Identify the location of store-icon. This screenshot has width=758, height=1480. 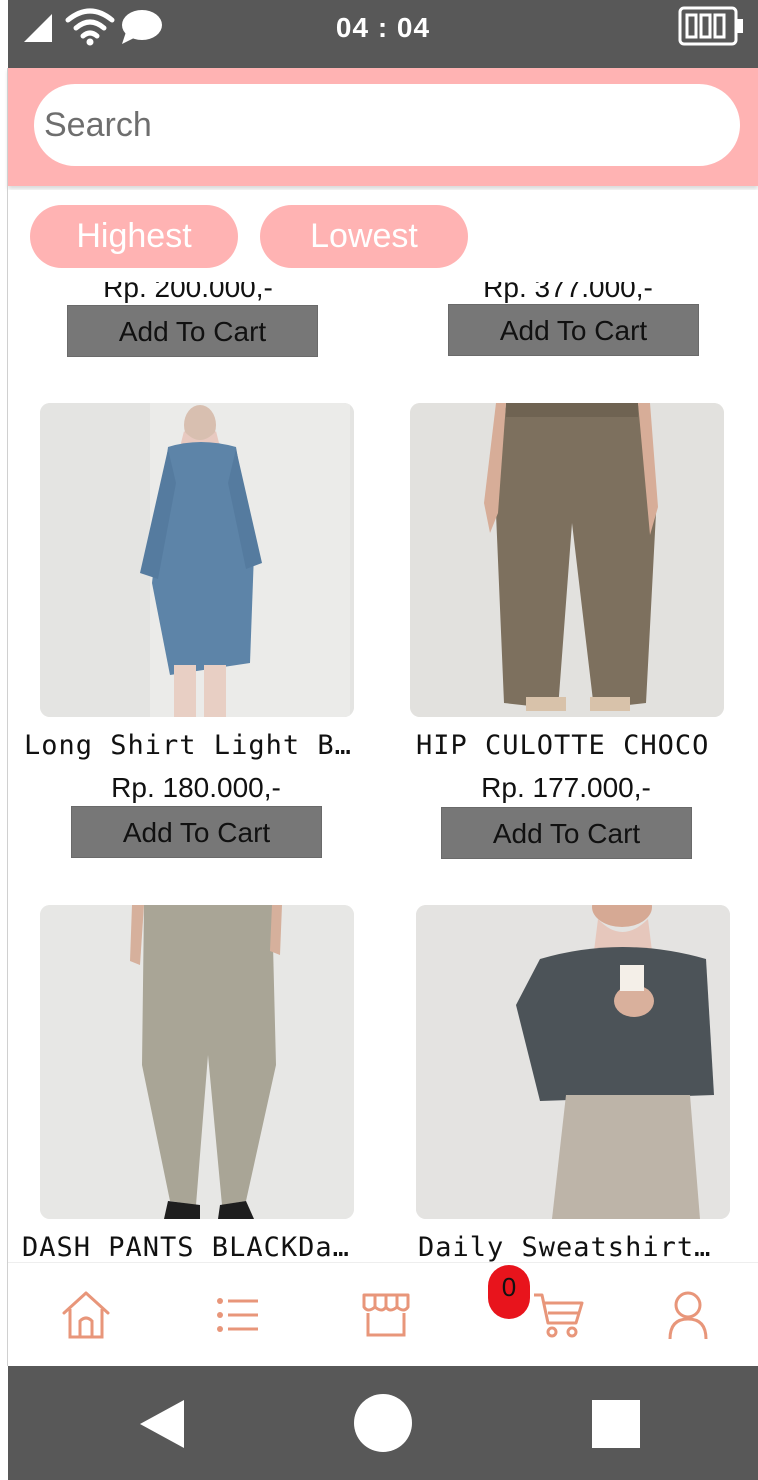
(386, 1315).